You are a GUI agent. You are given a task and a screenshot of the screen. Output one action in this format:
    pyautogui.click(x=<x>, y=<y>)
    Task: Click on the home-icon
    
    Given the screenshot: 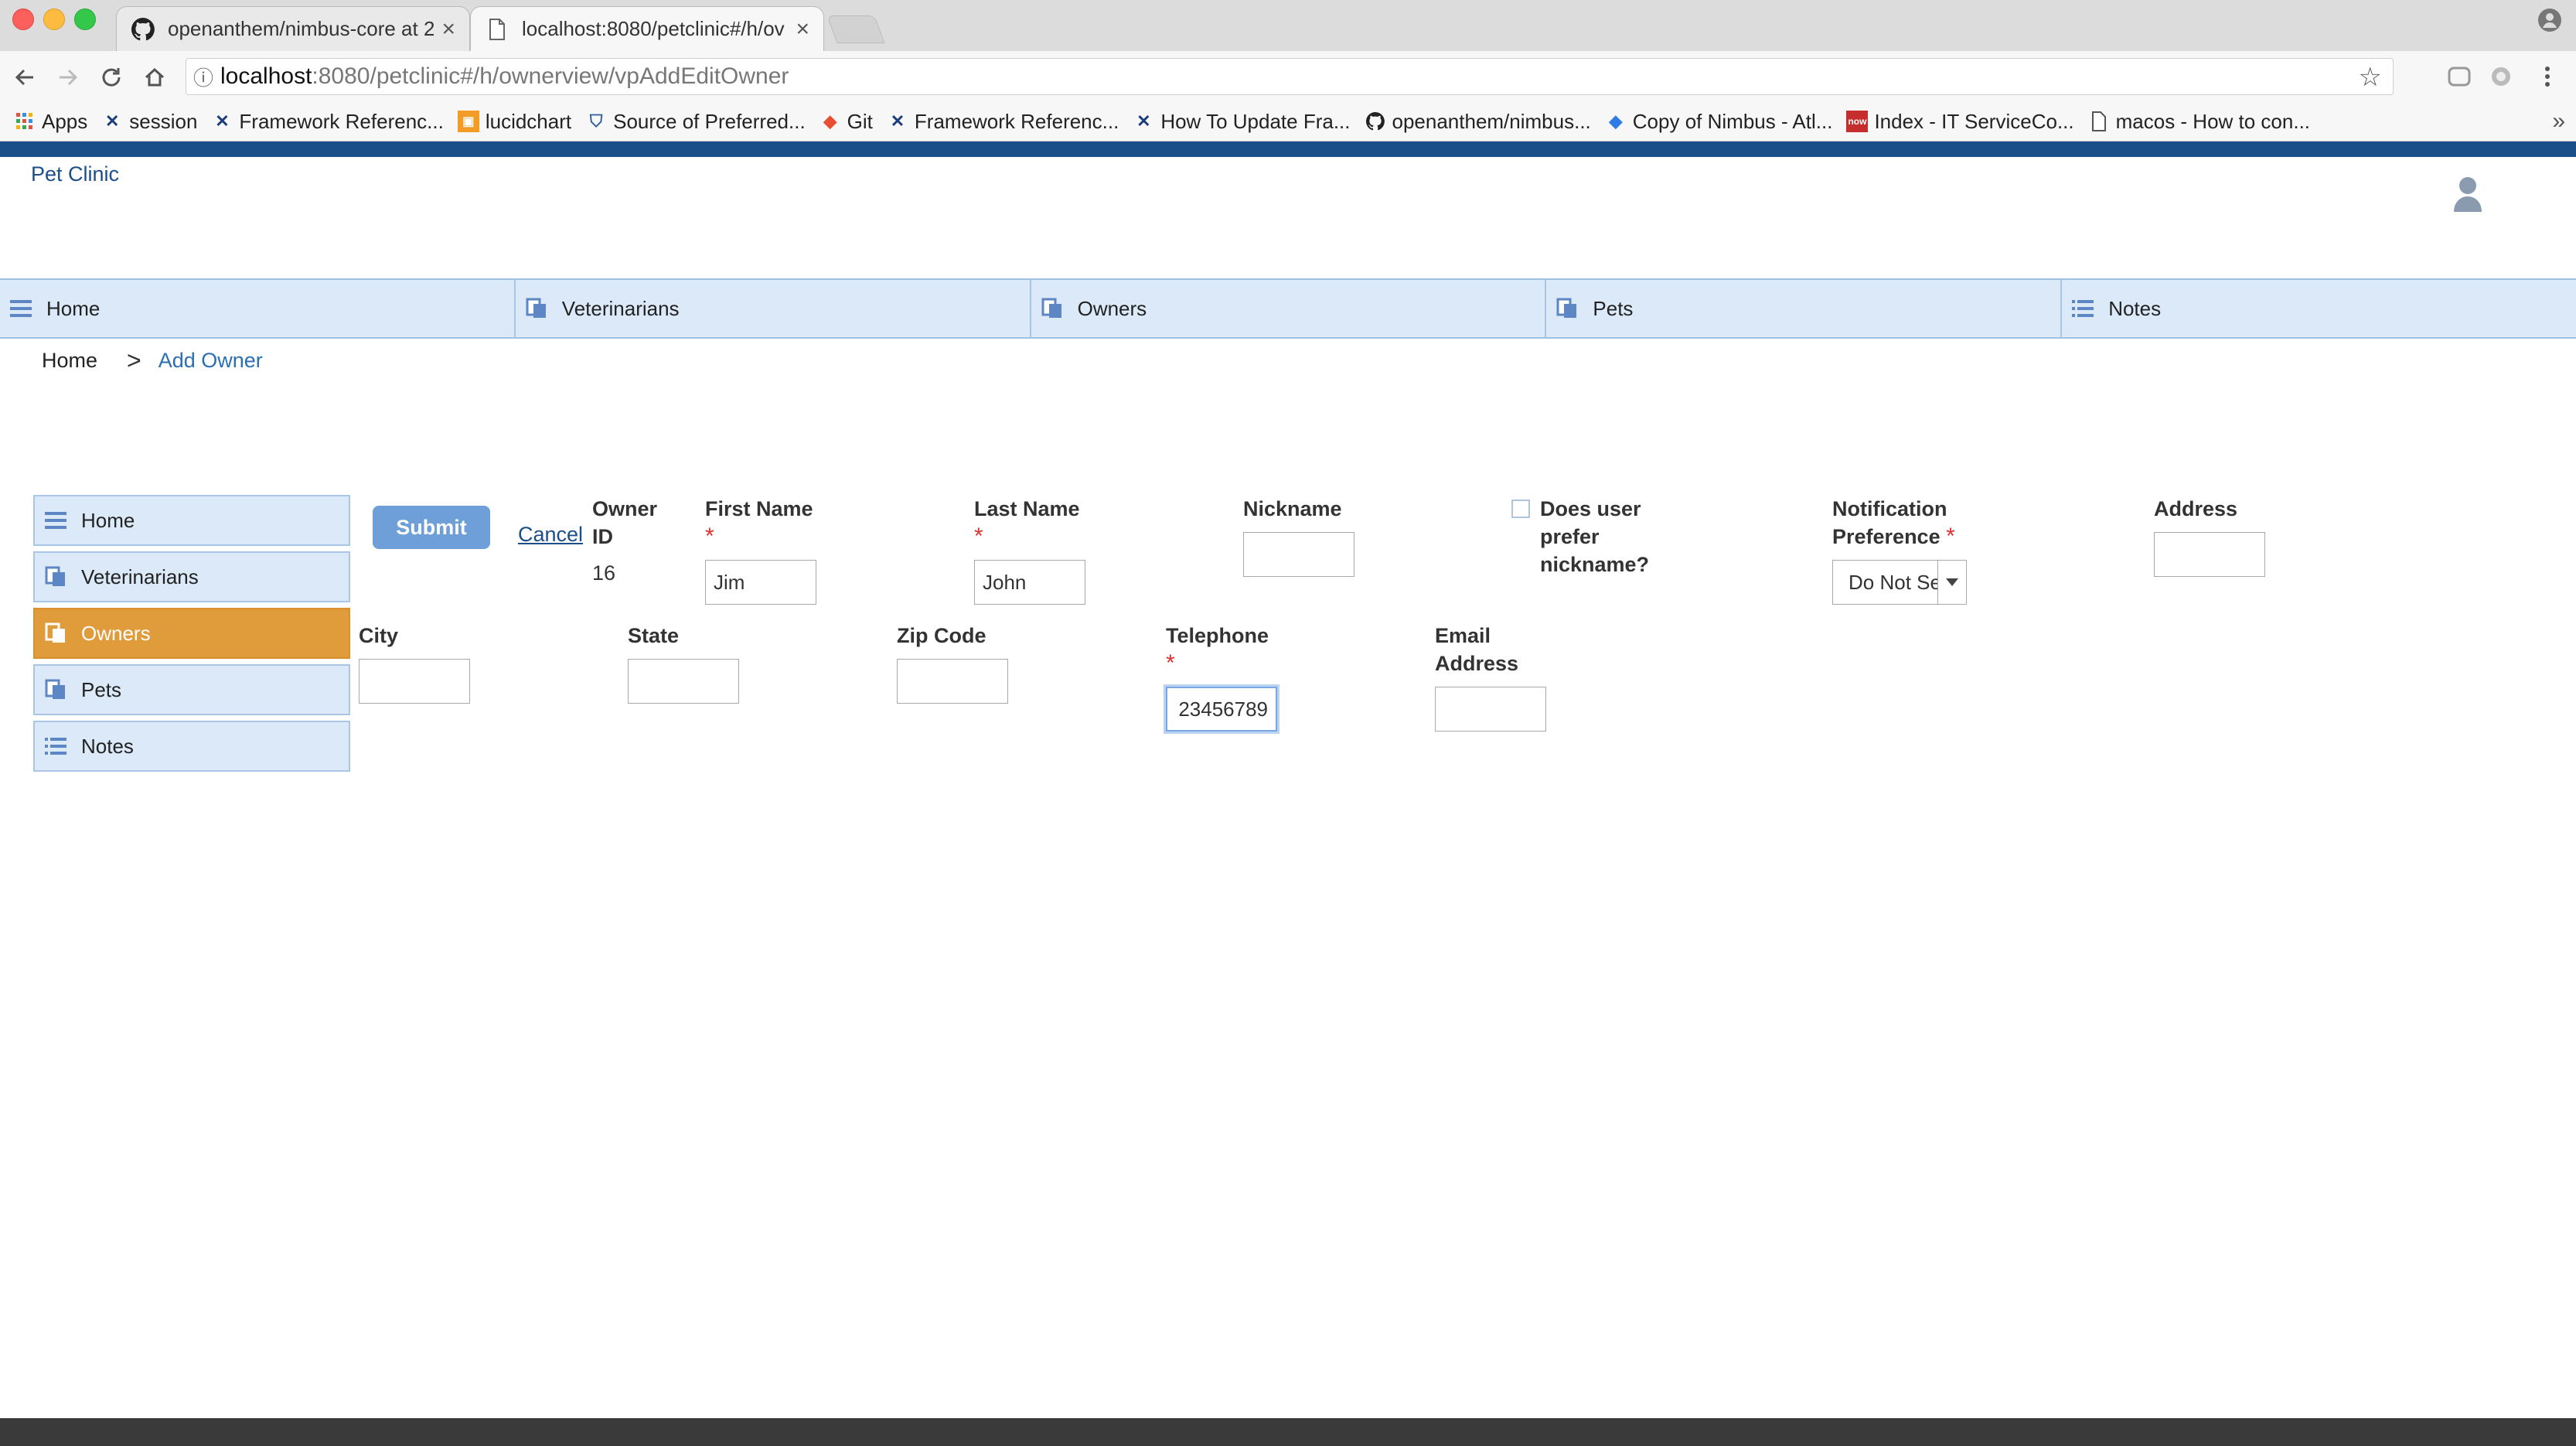 What is the action you would take?
    pyautogui.click(x=154, y=78)
    